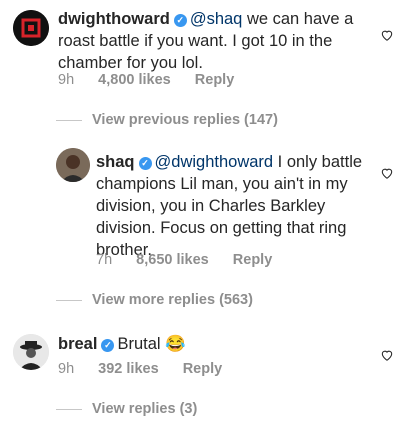 The width and height of the screenshot is (413, 430). I want to click on username: dwighthoward, so click(114, 19).